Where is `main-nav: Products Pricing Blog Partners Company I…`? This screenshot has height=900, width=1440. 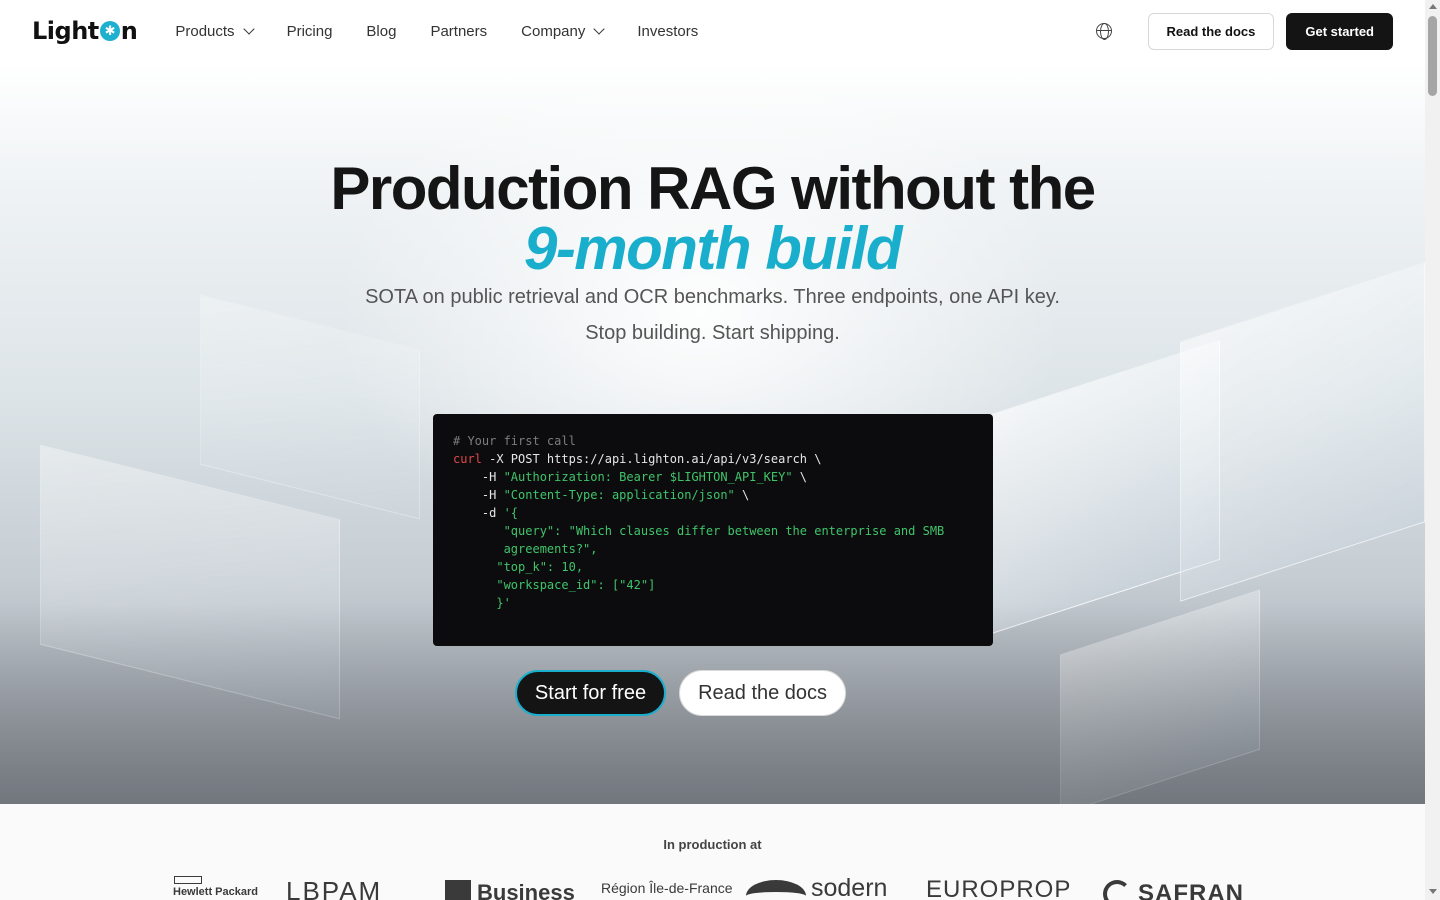 main-nav: Products Pricing Blog Partners Company I… is located at coordinates (453, 31).